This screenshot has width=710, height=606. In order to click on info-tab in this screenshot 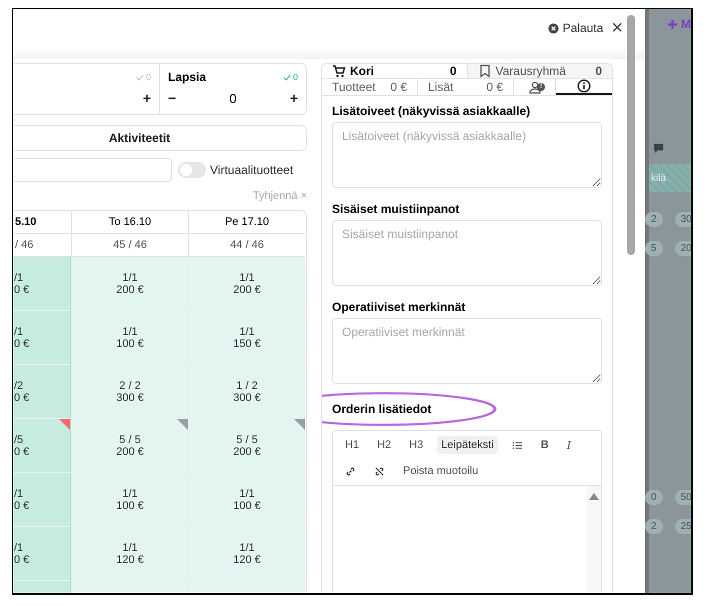, I will do `click(584, 87)`.